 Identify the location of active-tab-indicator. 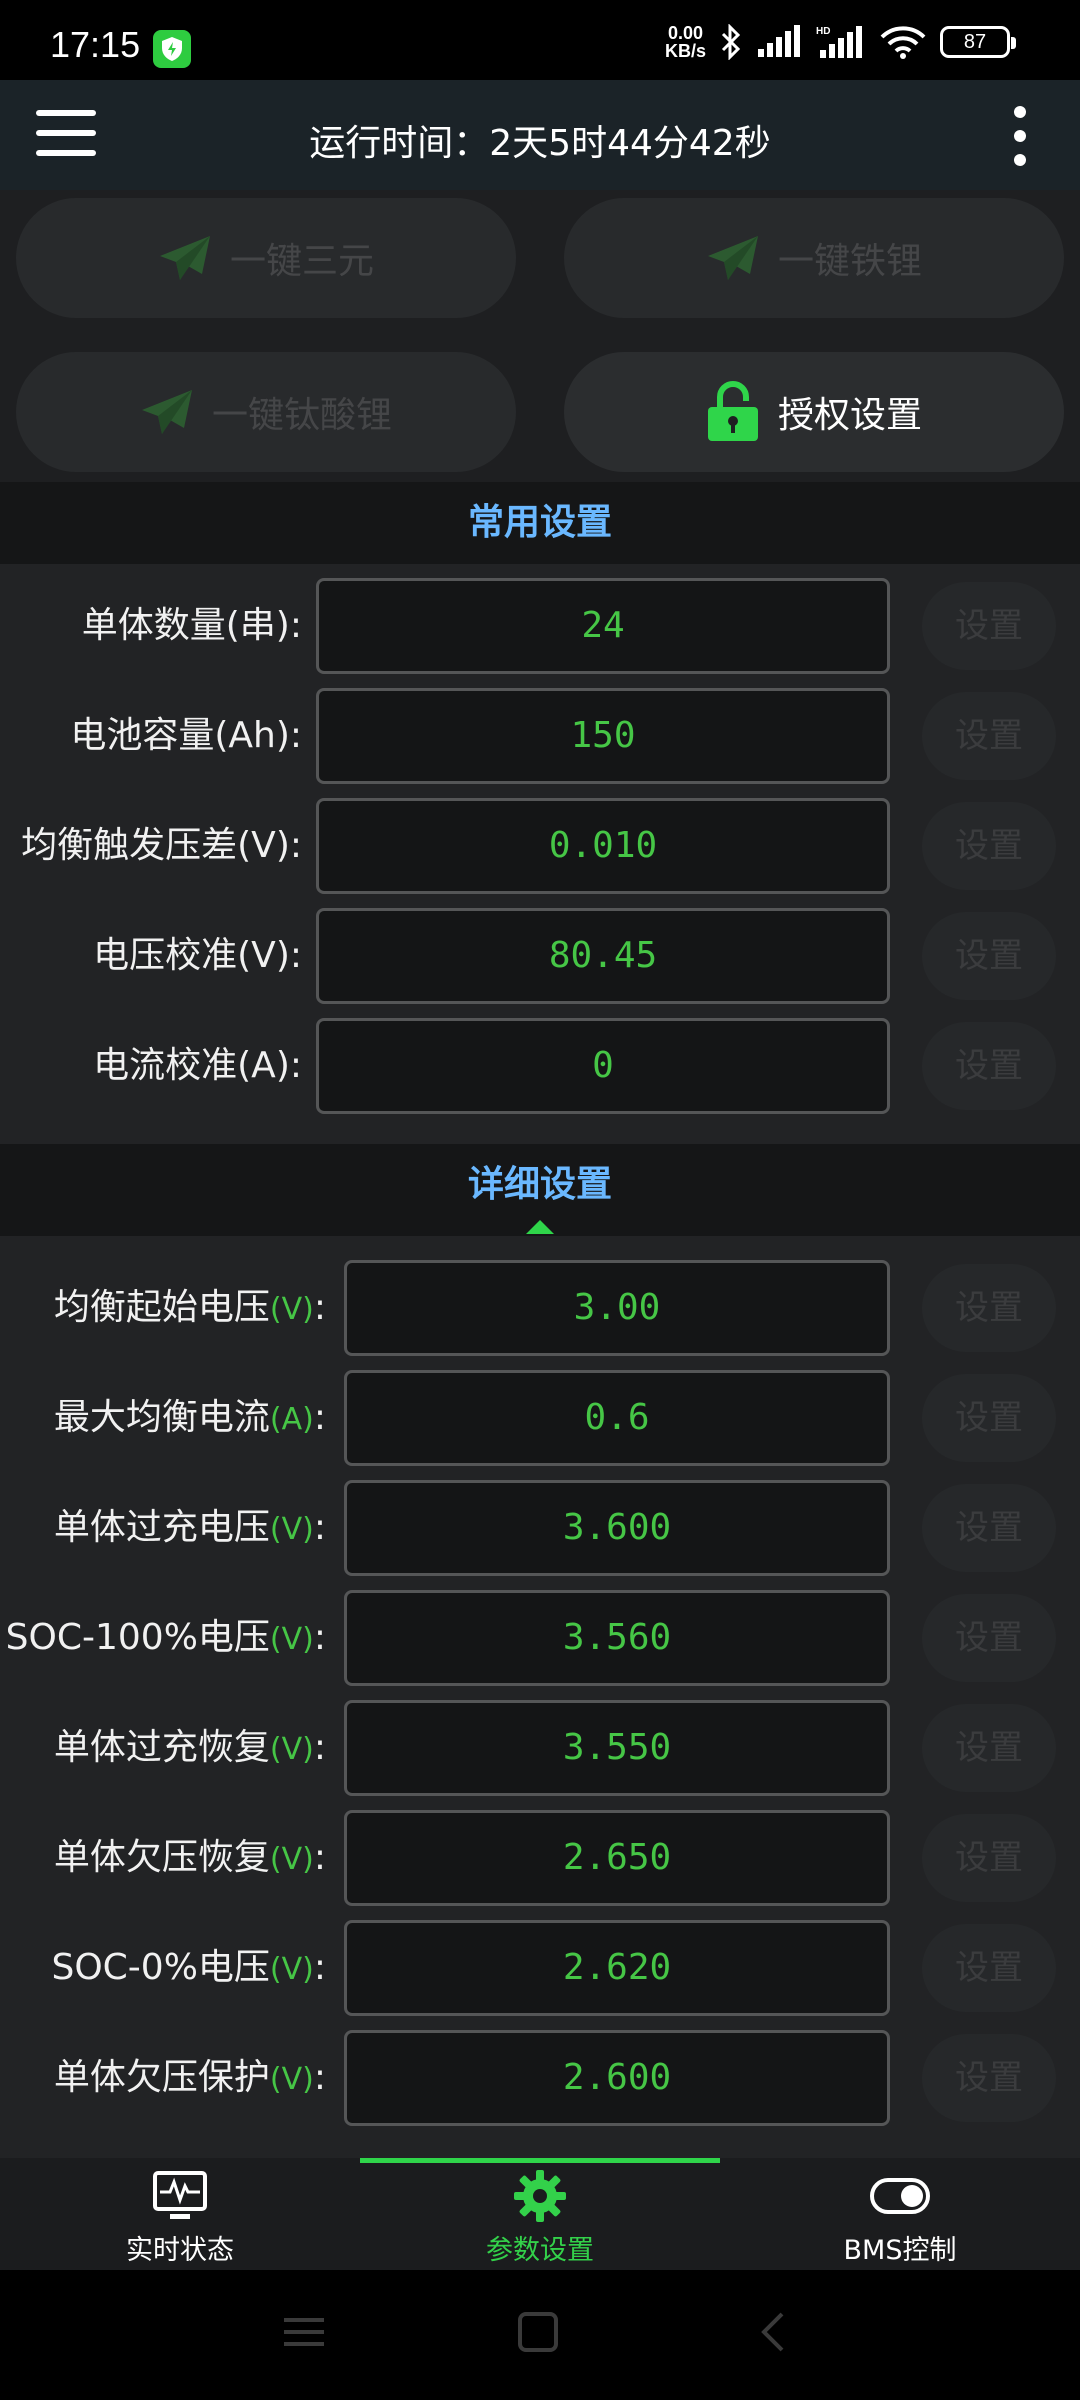
(540, 2160).